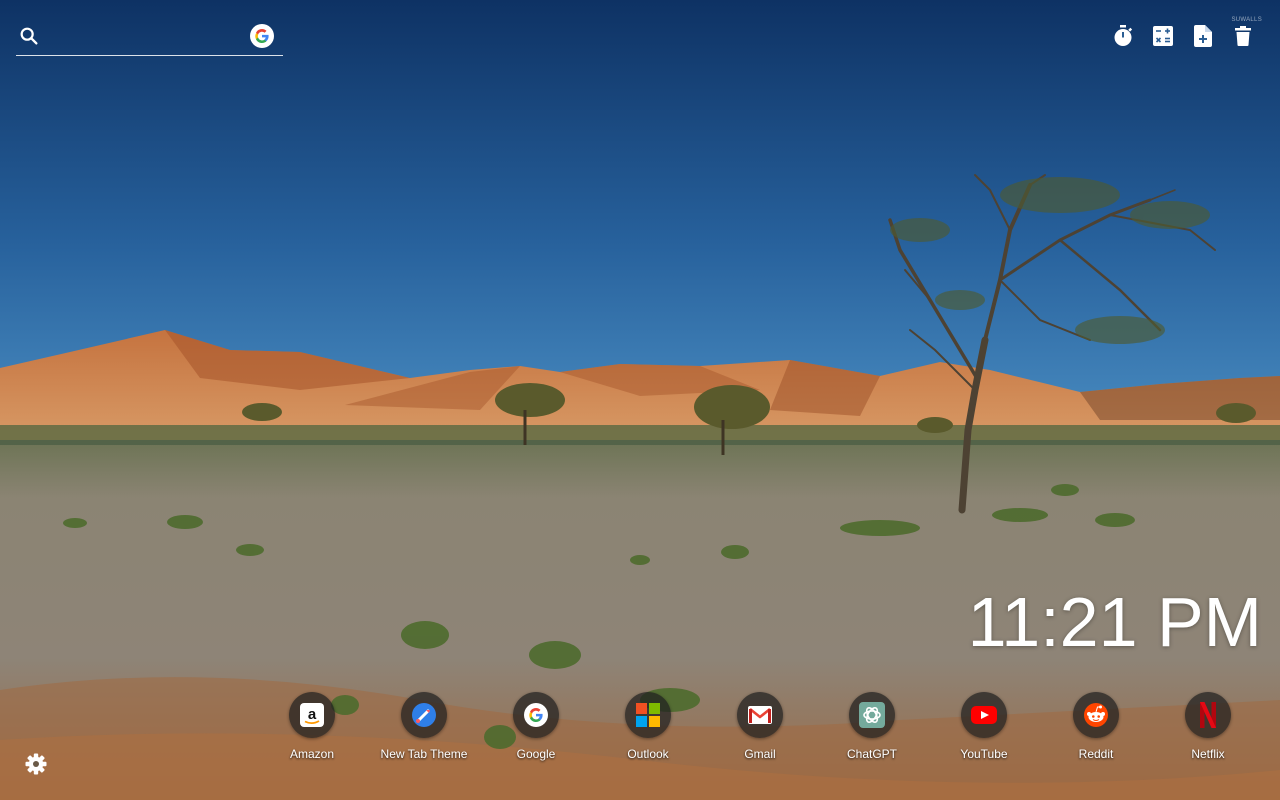  Describe the element at coordinates (312, 754) in the screenshot. I see `shortcut-label: Amazon` at that location.